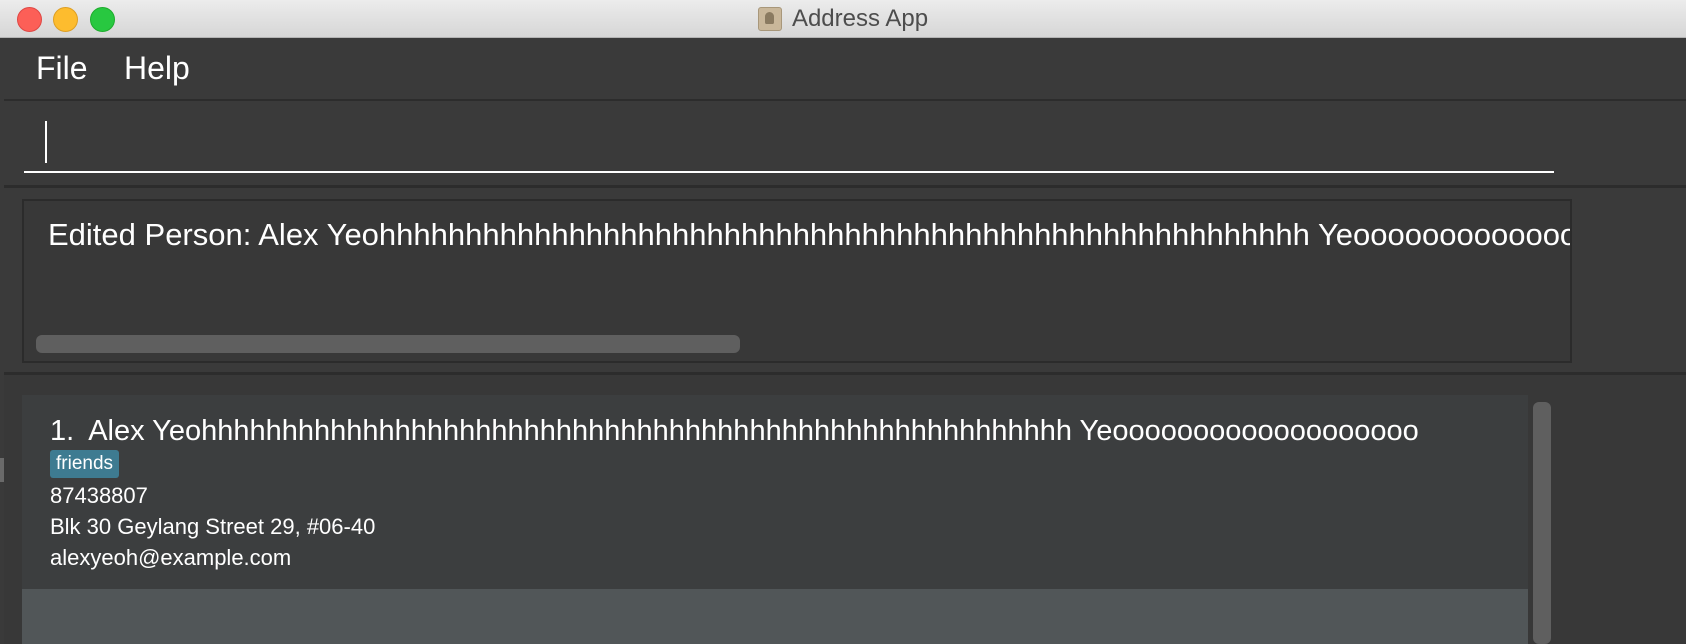 Image resolution: width=1686 pixels, height=644 pixels. I want to click on title-bar: Address App, so click(843, 19).